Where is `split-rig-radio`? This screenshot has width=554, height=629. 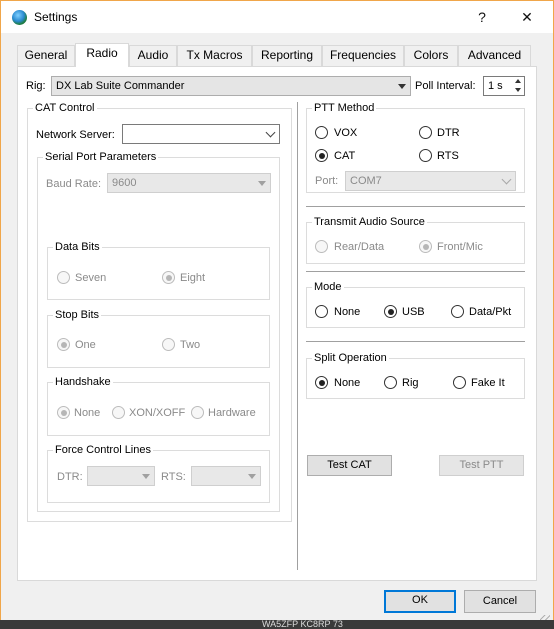
split-rig-radio is located at coordinates (390, 382).